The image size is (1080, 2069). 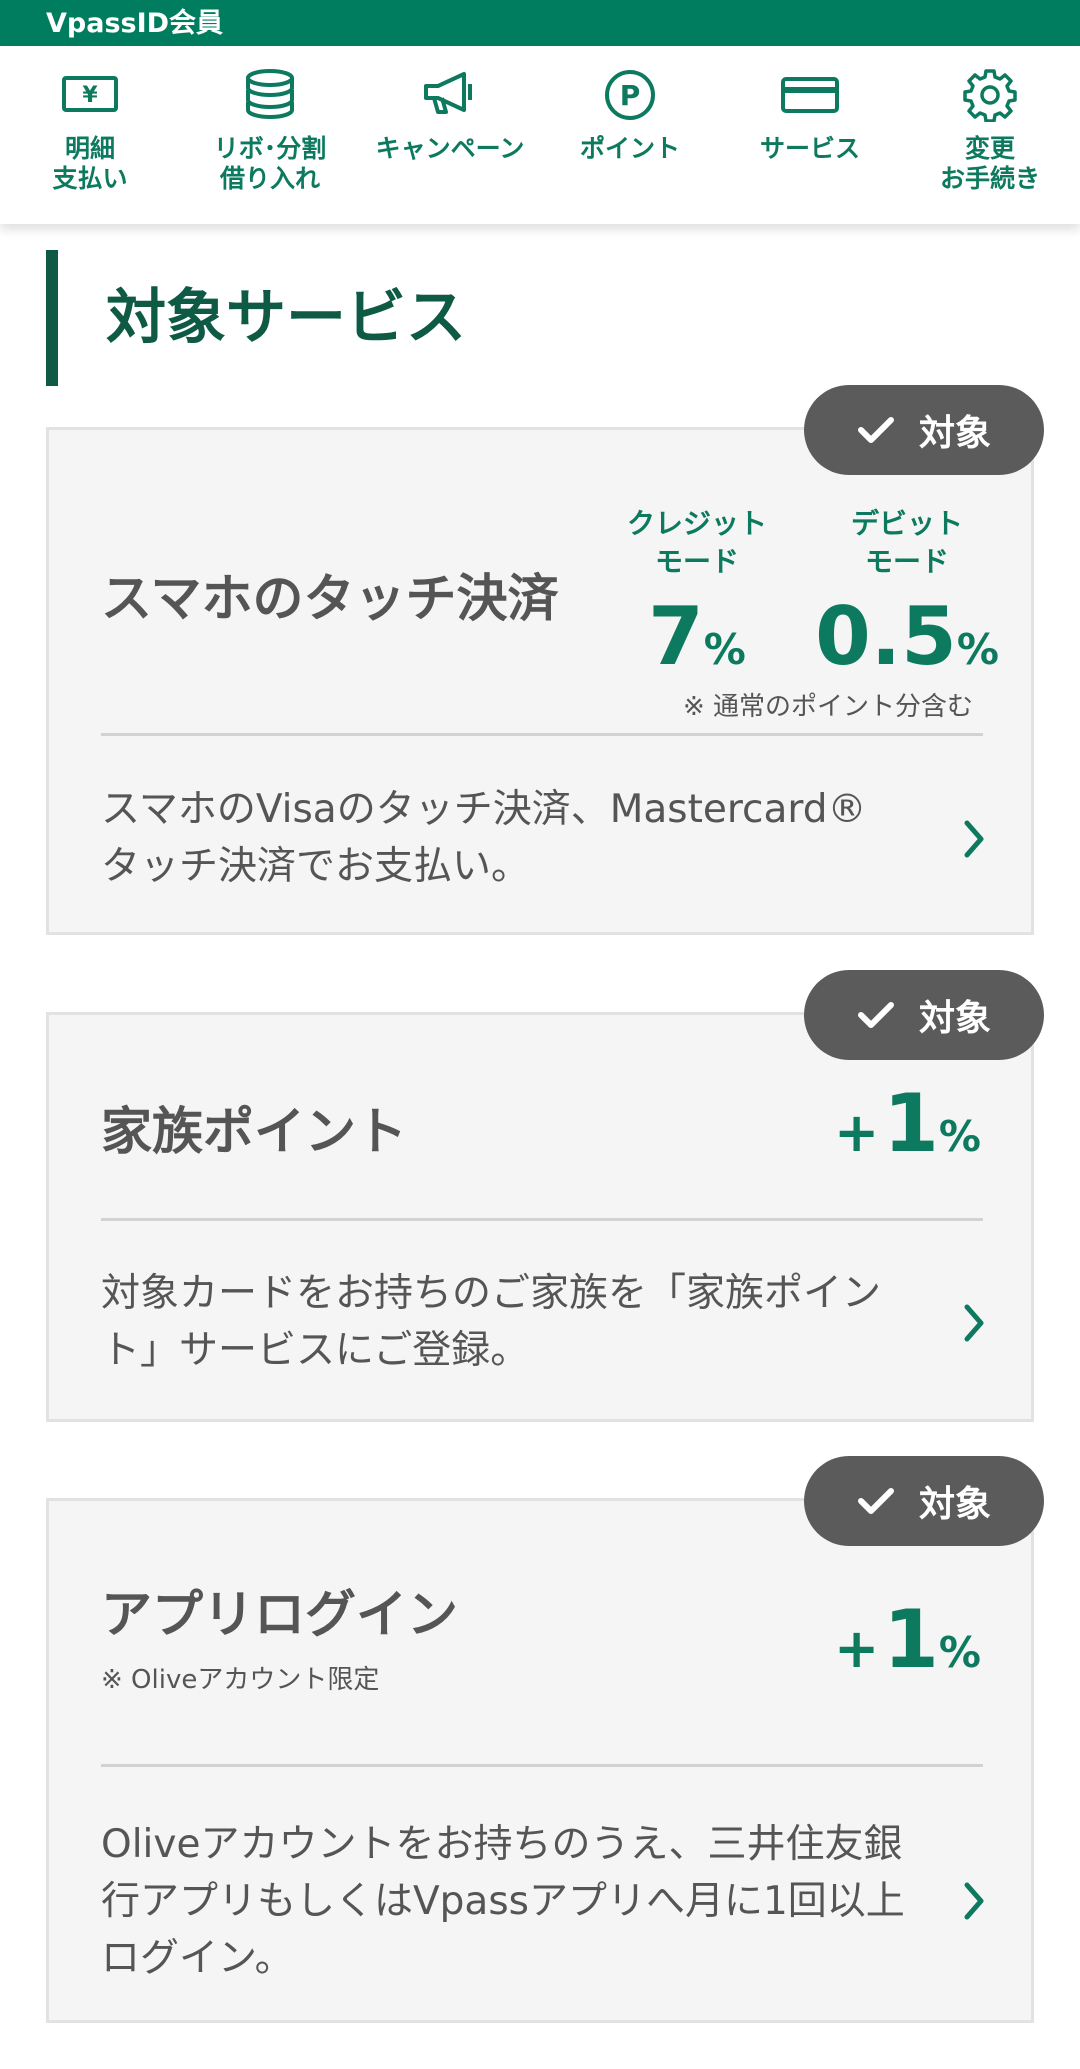 I want to click on member-header: VpassID会員, so click(x=540, y=23).